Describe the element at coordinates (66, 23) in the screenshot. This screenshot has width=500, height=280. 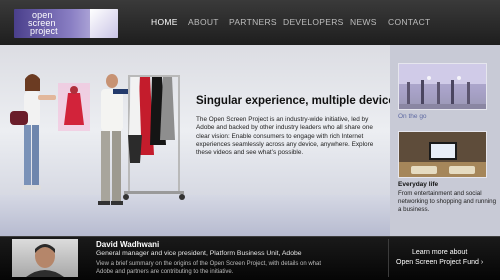
I see `open-screen-project-logo: open screen project` at that location.